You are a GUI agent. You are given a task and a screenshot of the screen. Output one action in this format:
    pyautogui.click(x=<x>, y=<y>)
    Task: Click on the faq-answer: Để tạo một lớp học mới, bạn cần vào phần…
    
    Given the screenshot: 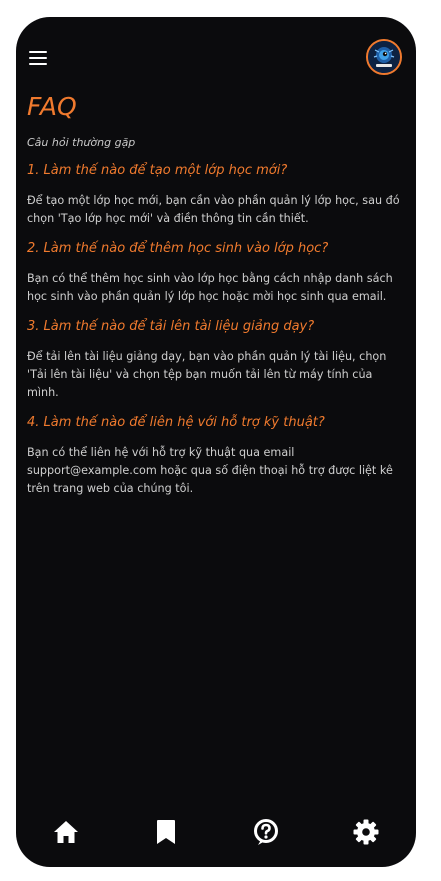 What is the action you would take?
    pyautogui.click(x=213, y=209)
    